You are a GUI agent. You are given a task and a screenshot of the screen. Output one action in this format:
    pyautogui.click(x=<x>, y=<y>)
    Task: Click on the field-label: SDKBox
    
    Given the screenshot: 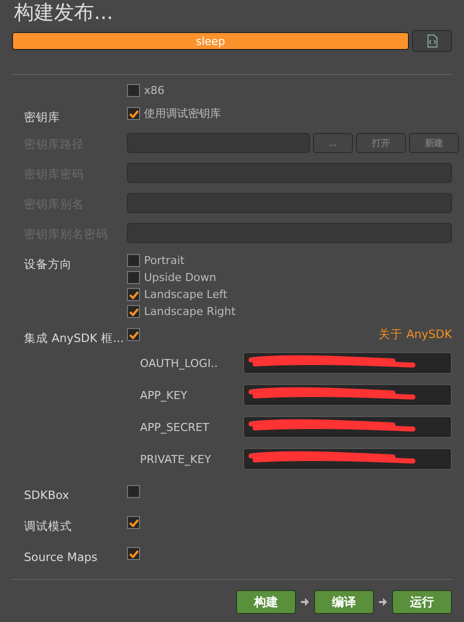 What is the action you would take?
    pyautogui.click(x=47, y=495)
    